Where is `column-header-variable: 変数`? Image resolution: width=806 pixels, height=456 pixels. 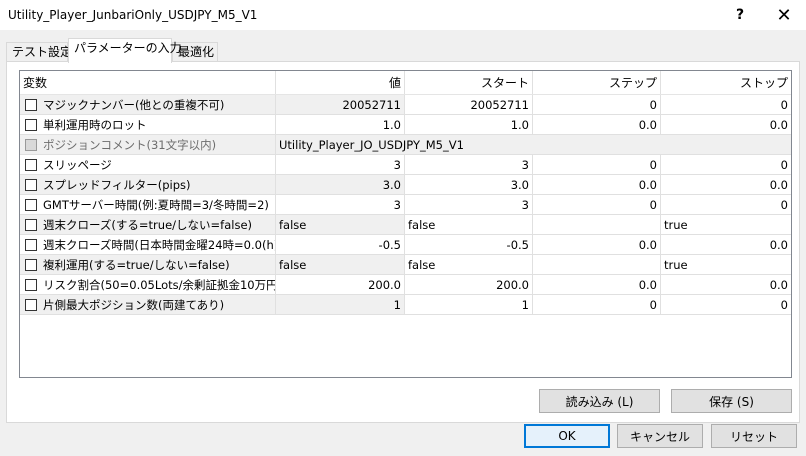 column-header-variable: 変数 is located at coordinates (148, 82).